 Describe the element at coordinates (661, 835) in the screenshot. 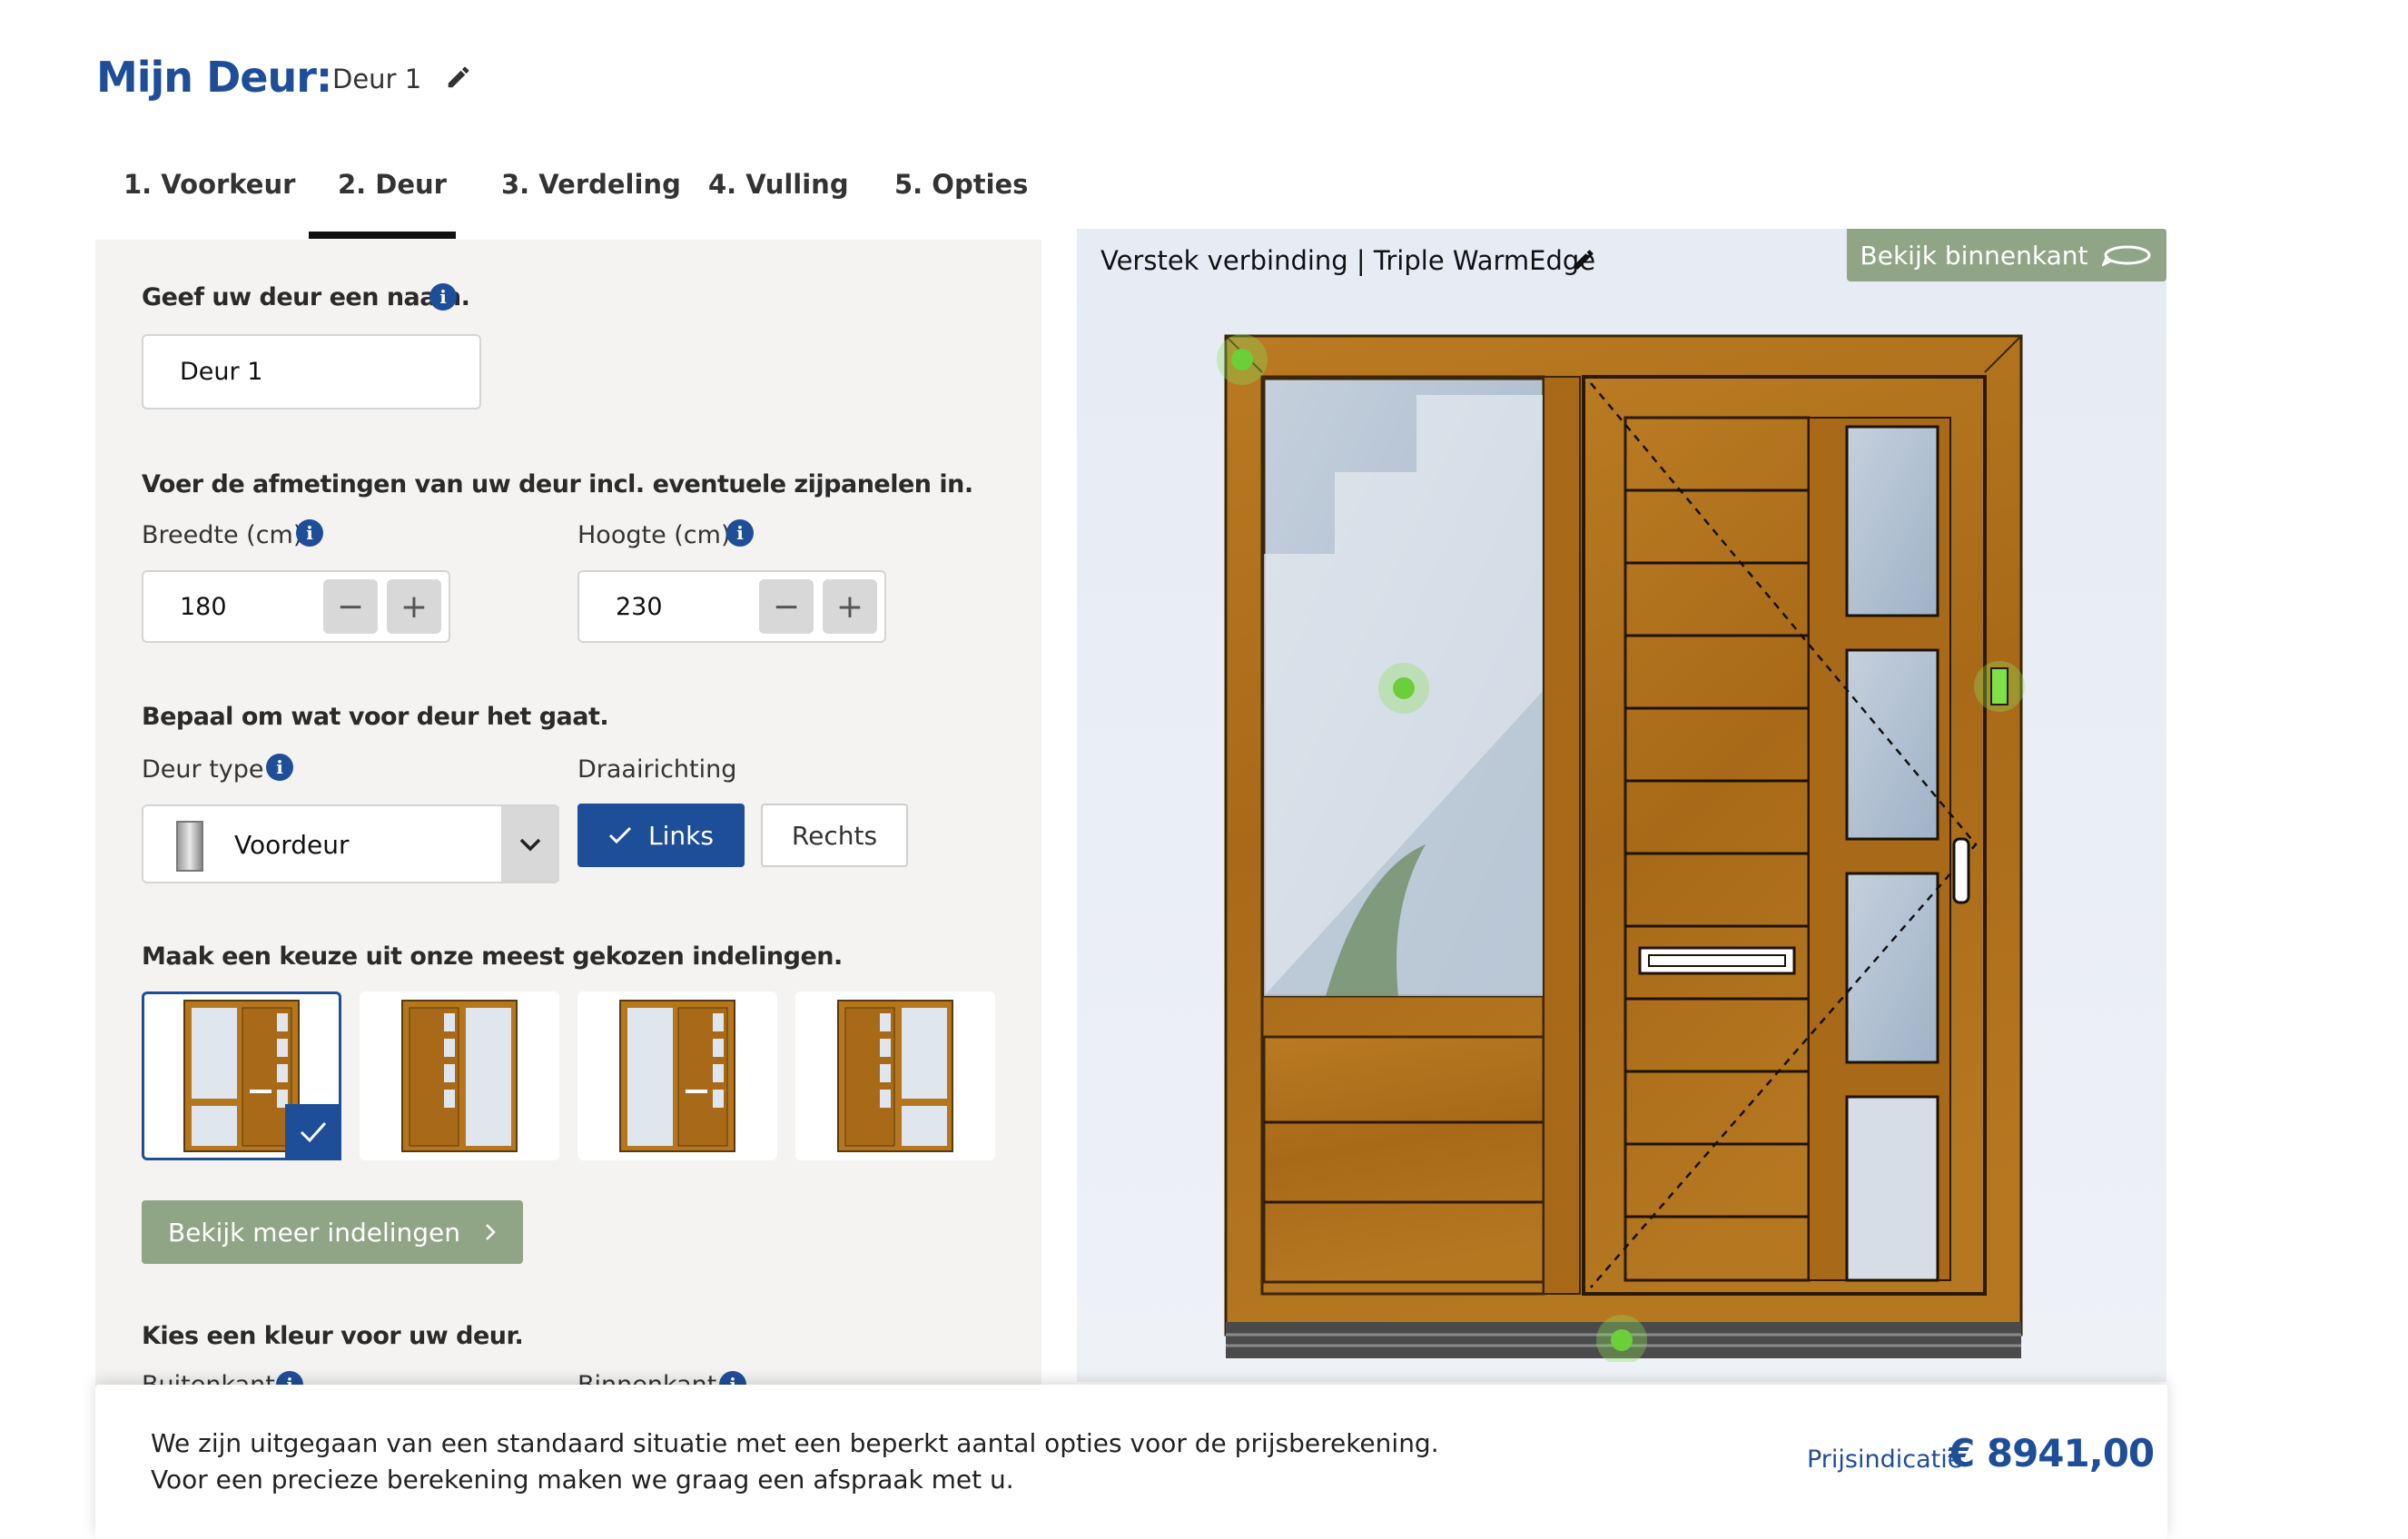

I see `swing-left-button: Links` at that location.